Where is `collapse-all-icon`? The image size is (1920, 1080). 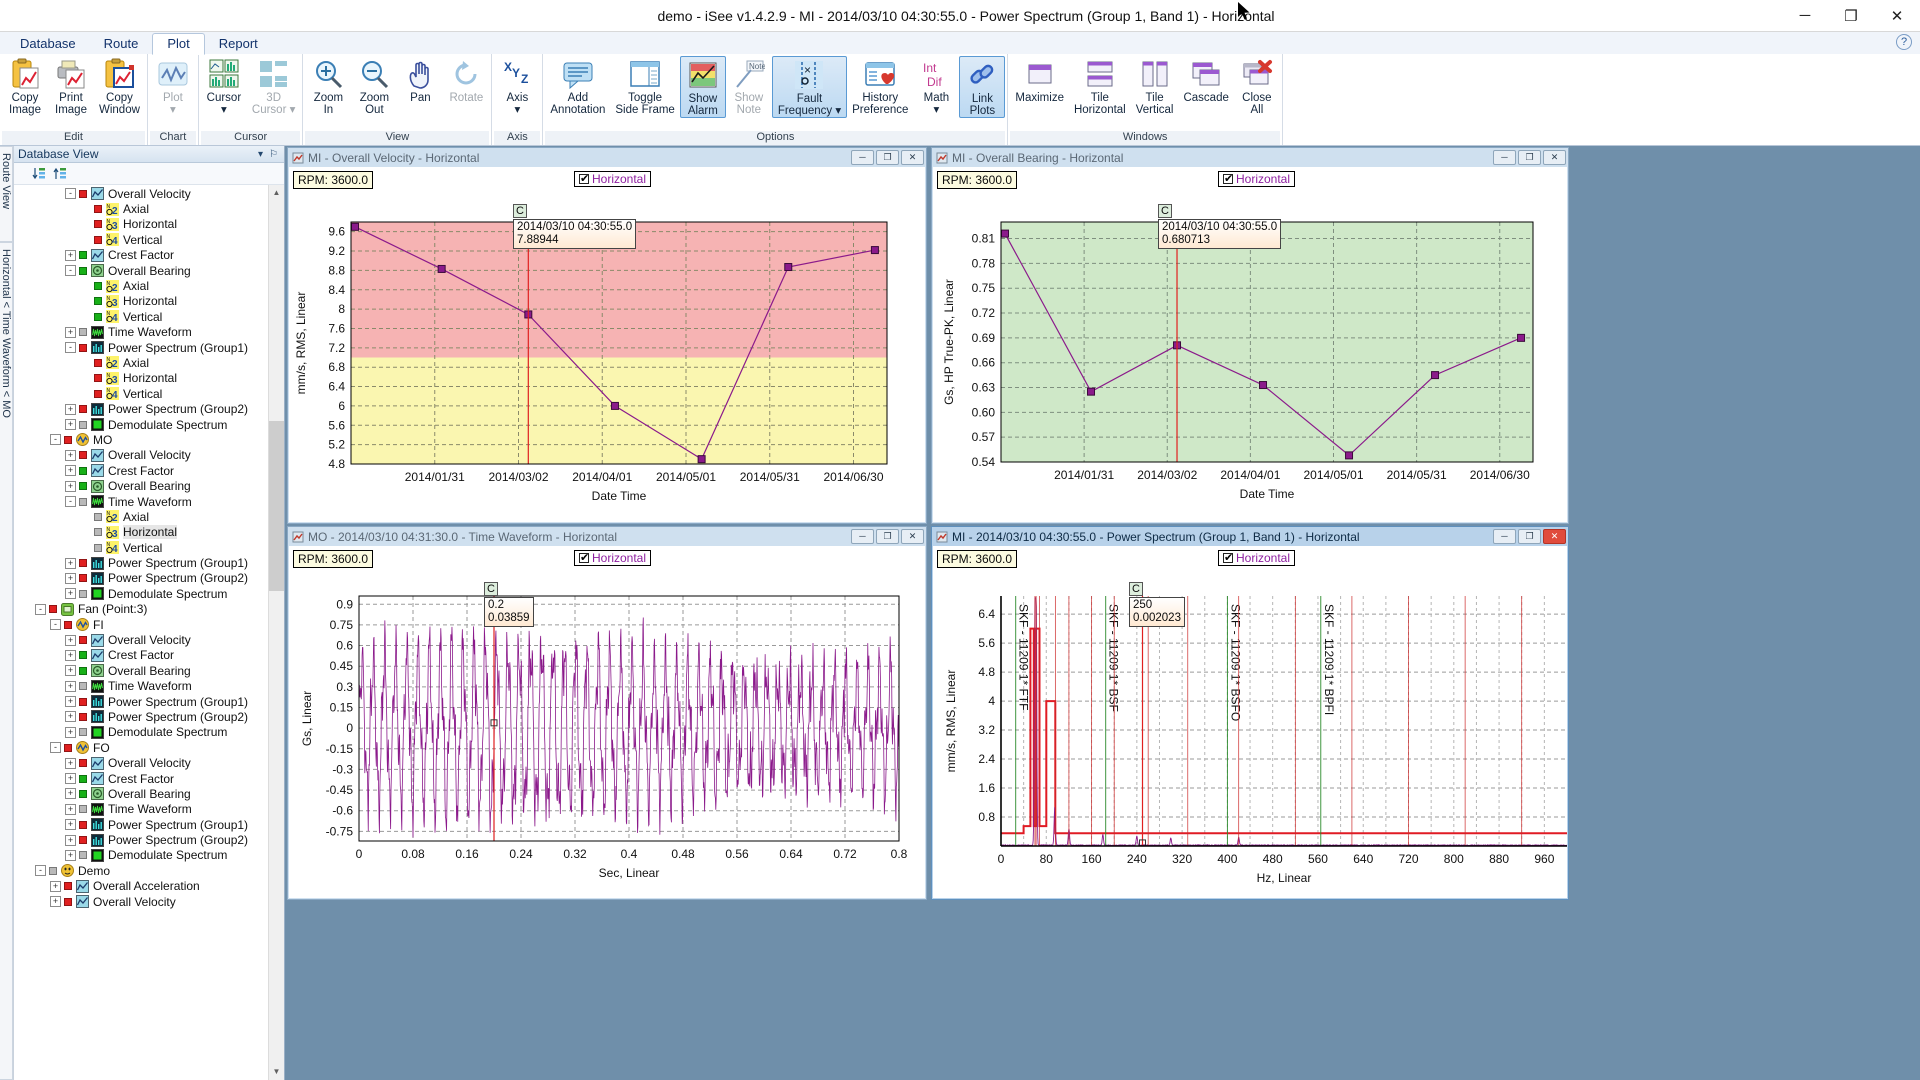
collapse-all-icon is located at coordinates (39, 173).